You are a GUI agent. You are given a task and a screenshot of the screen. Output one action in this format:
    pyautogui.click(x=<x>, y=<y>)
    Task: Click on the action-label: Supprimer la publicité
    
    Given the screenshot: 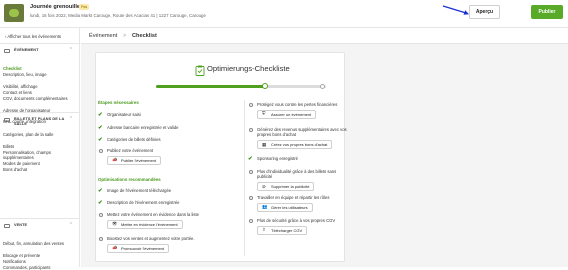 What is the action you would take?
    pyautogui.click(x=290, y=186)
    